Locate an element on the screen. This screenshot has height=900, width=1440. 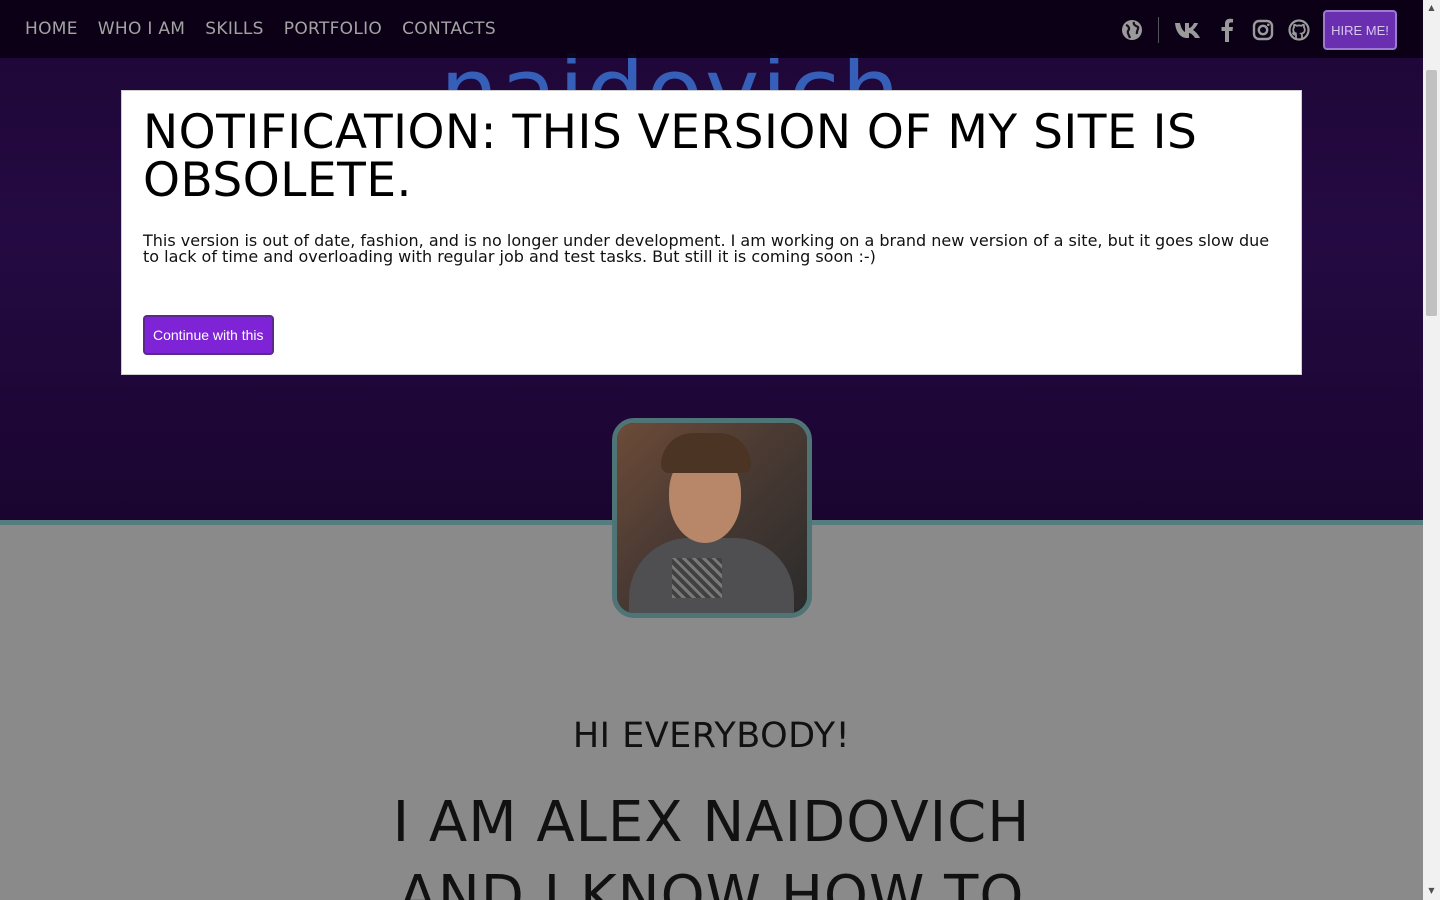
nav-home: HOME is located at coordinates (51, 29).